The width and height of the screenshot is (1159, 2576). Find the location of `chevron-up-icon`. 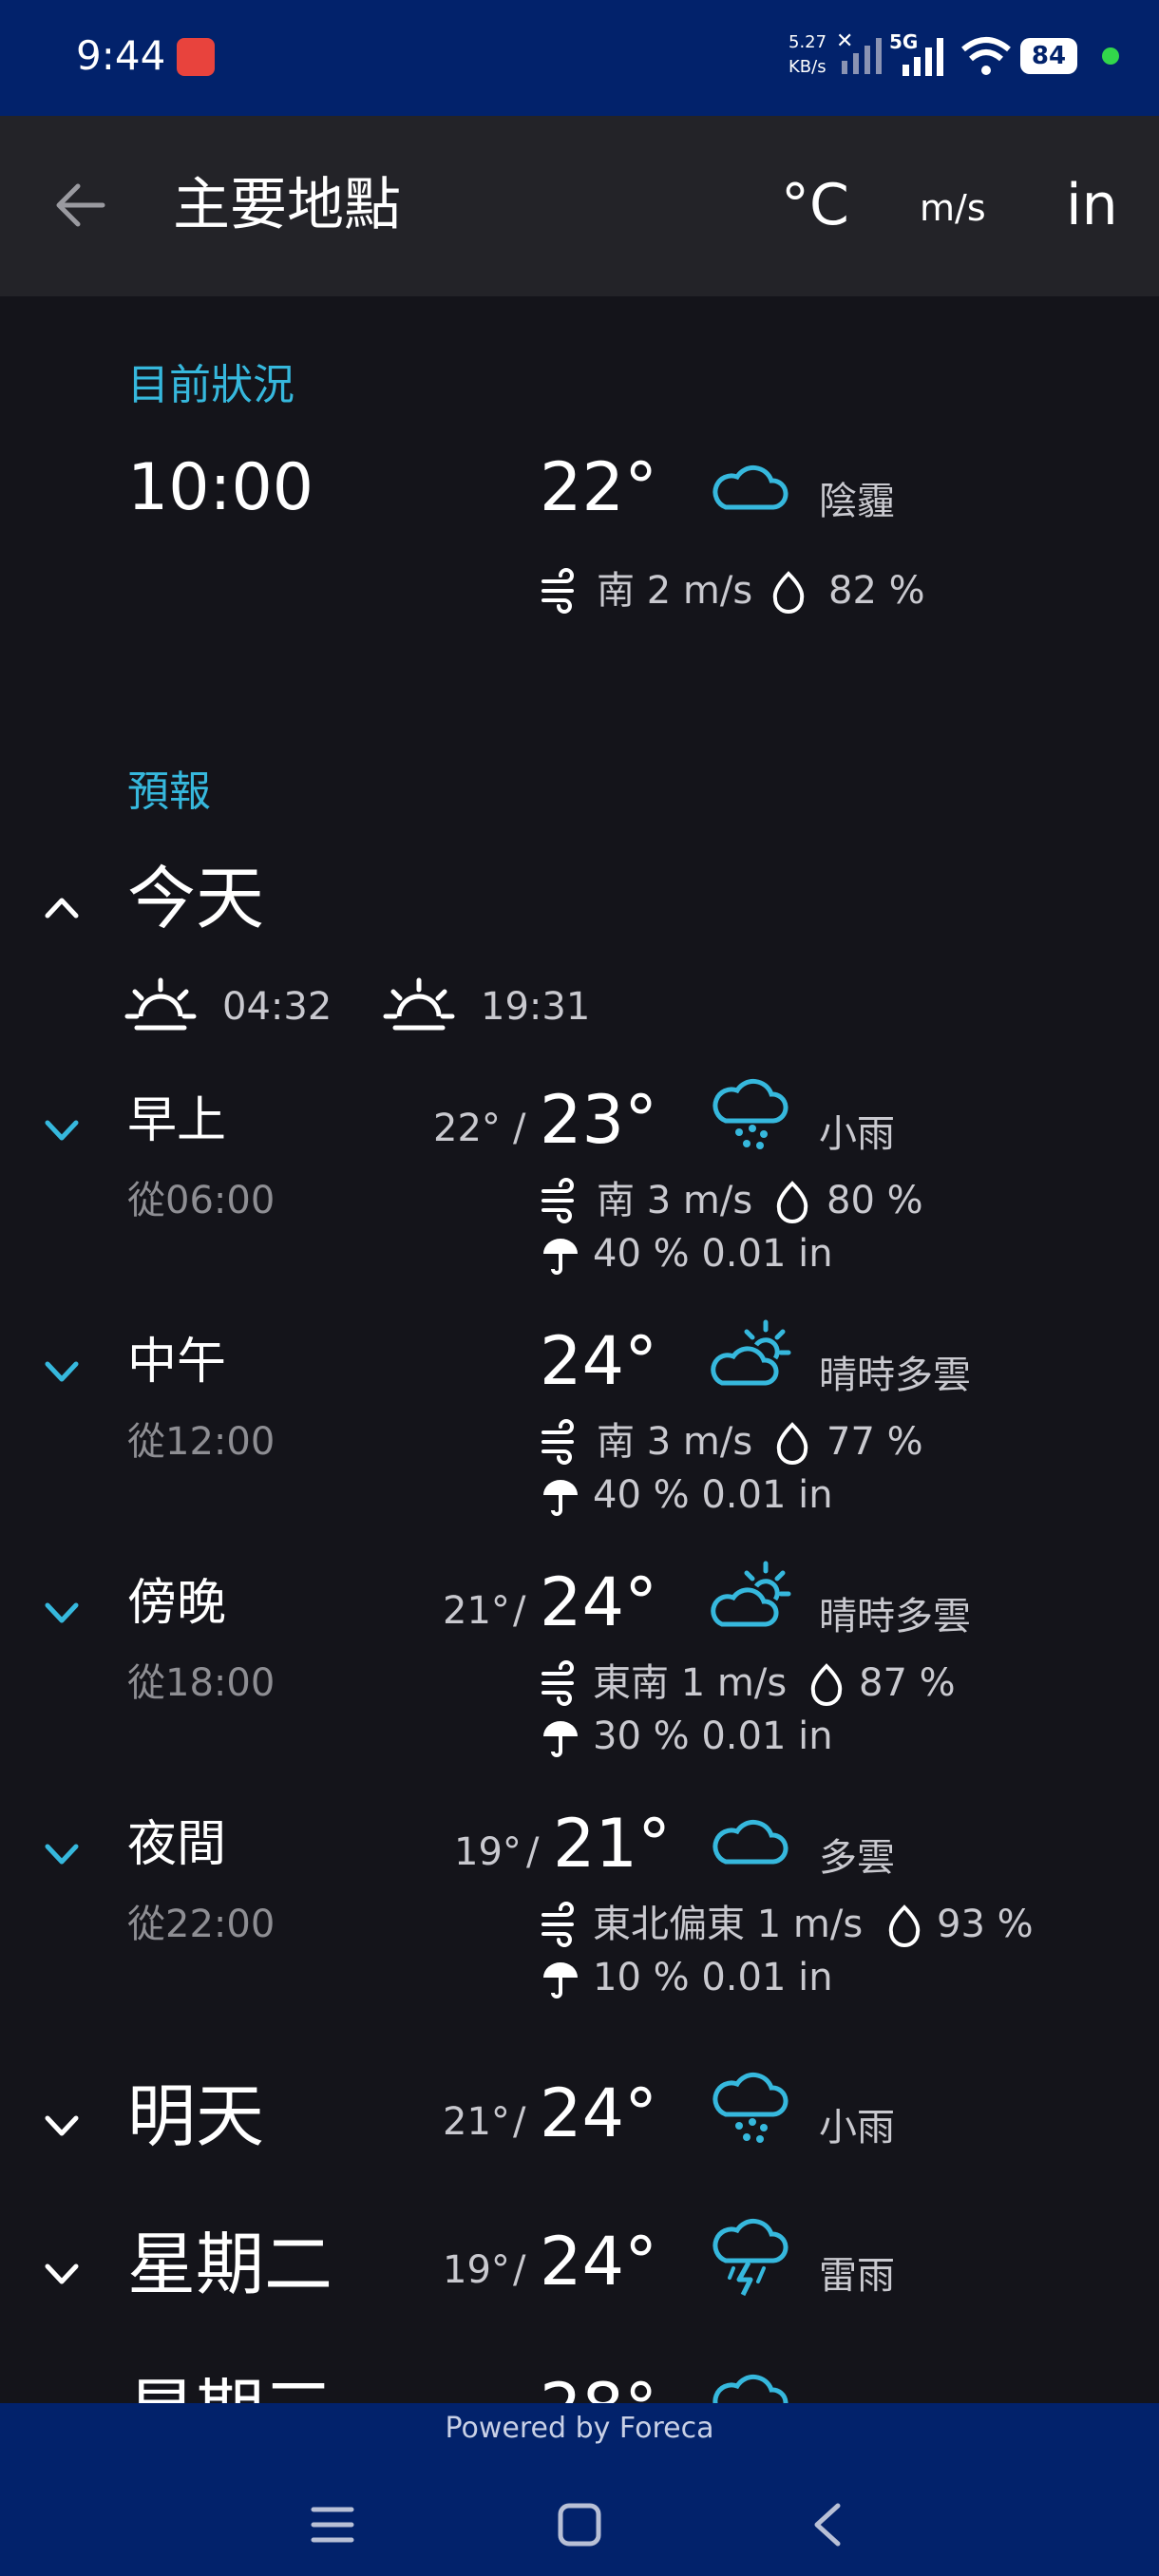

chevron-up-icon is located at coordinates (62, 907).